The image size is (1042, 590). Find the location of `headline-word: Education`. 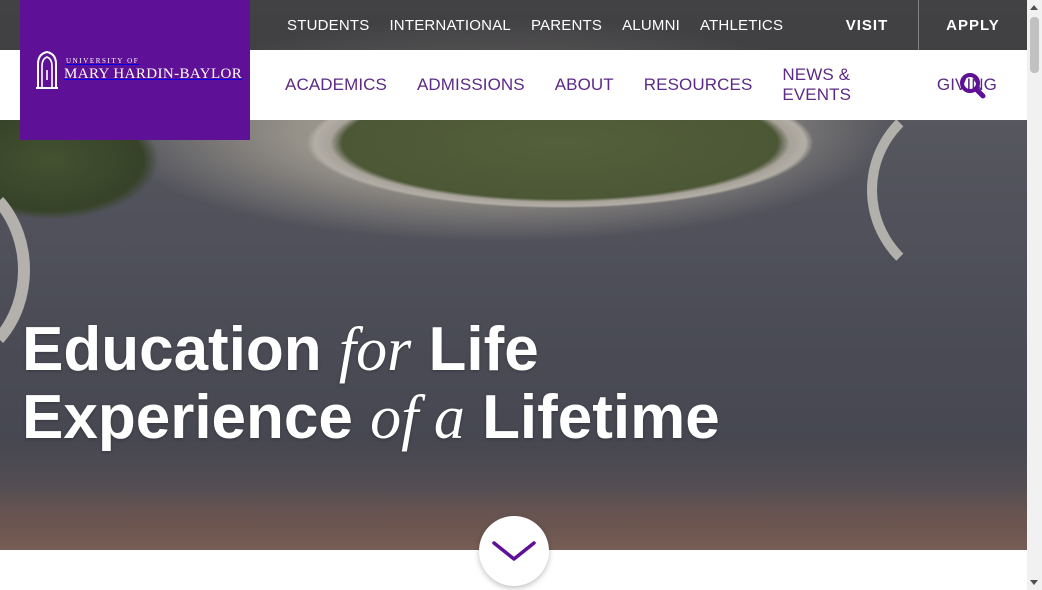

headline-word: Education is located at coordinates (172, 349).